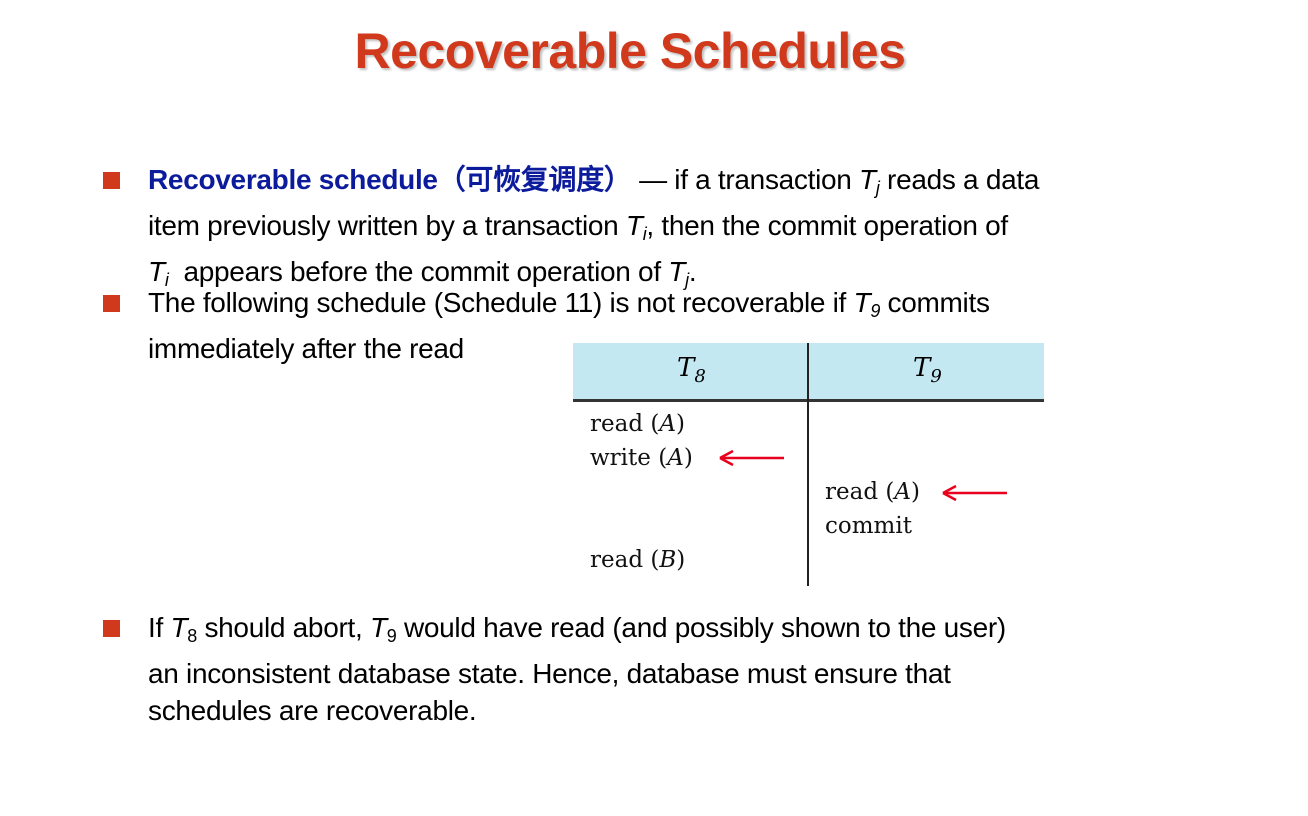 This screenshot has width=1308, height=816. What do you see at coordinates (159, 627) in the screenshot?
I see `text: If` at bounding box center [159, 627].